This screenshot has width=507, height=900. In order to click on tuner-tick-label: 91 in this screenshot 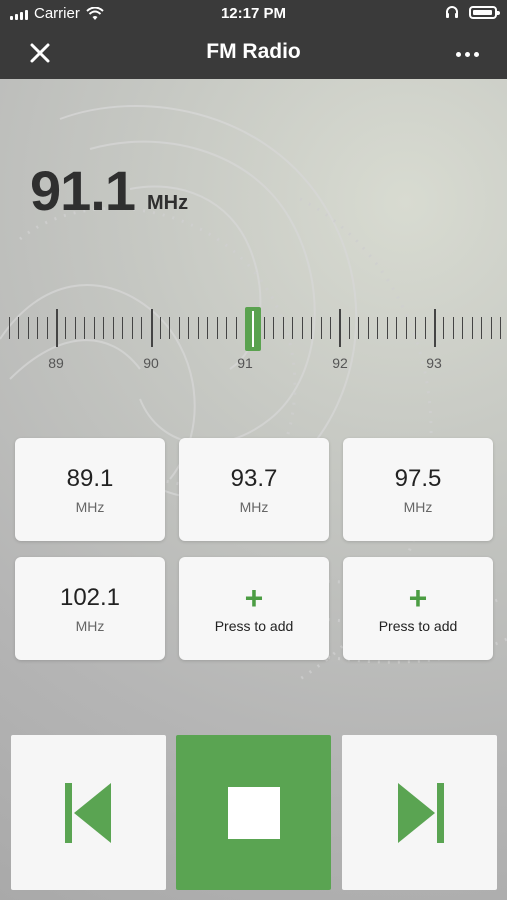, I will do `click(245, 363)`.